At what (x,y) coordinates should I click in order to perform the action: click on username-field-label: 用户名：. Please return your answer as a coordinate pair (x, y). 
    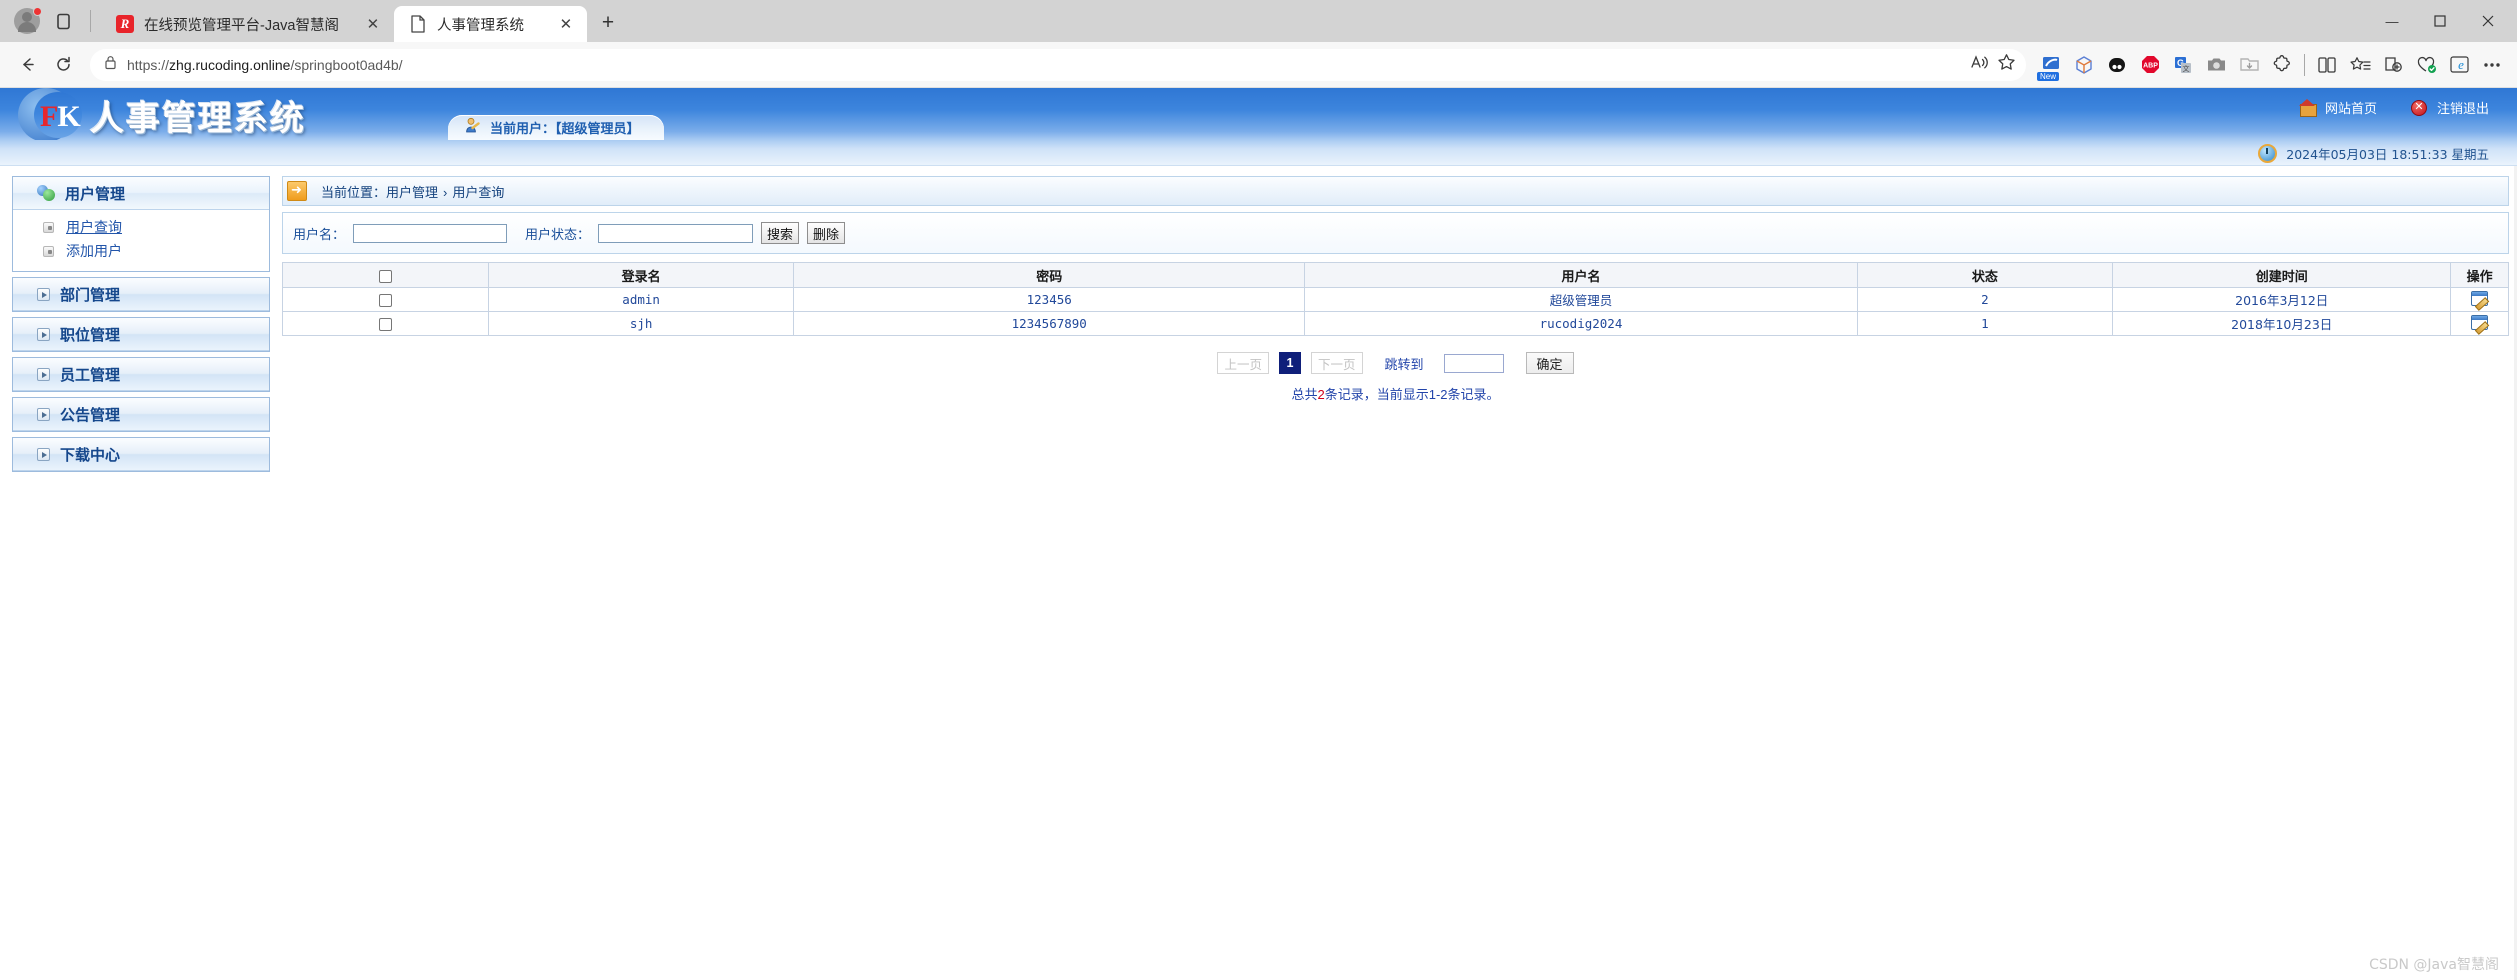
    Looking at the image, I should click on (319, 234).